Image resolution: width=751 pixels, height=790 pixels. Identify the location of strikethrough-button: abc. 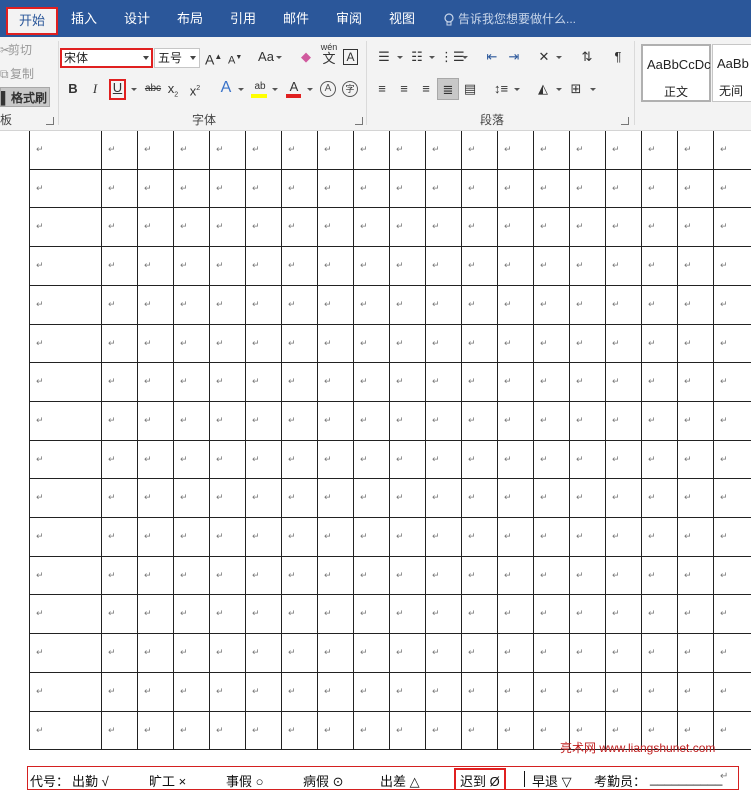
(153, 89).